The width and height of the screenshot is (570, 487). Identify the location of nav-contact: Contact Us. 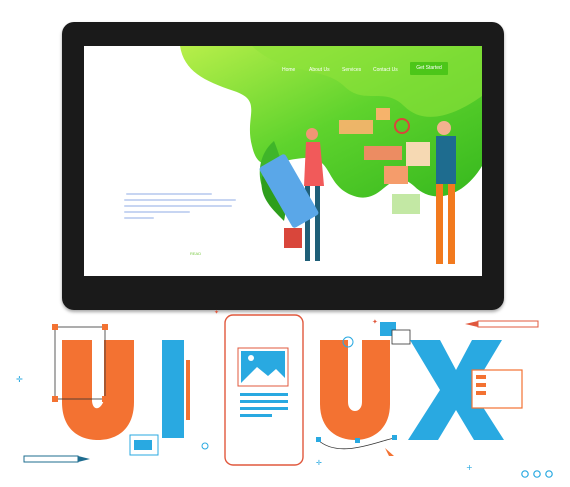
(385, 70).